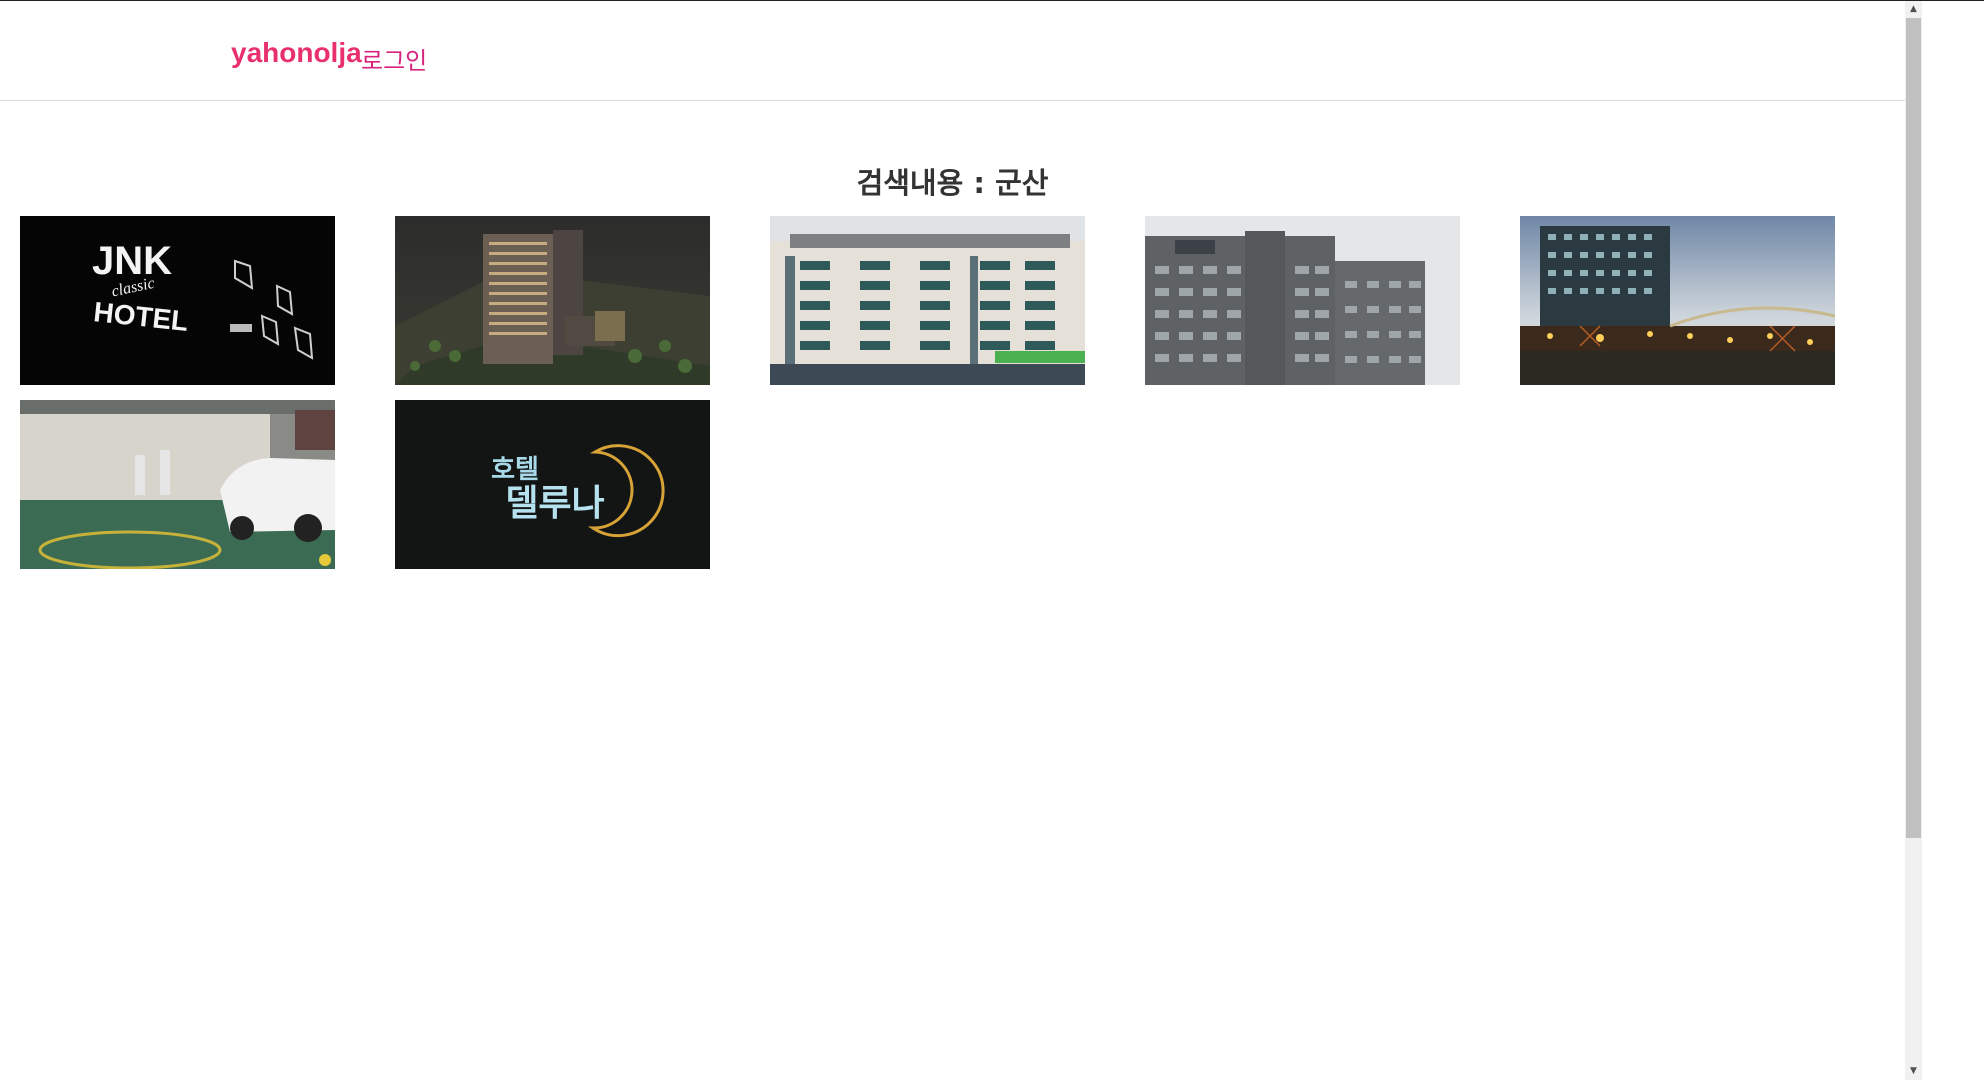 The image size is (1984, 1080). What do you see at coordinates (1913, 428) in the screenshot?
I see `scroll-thumb` at bounding box center [1913, 428].